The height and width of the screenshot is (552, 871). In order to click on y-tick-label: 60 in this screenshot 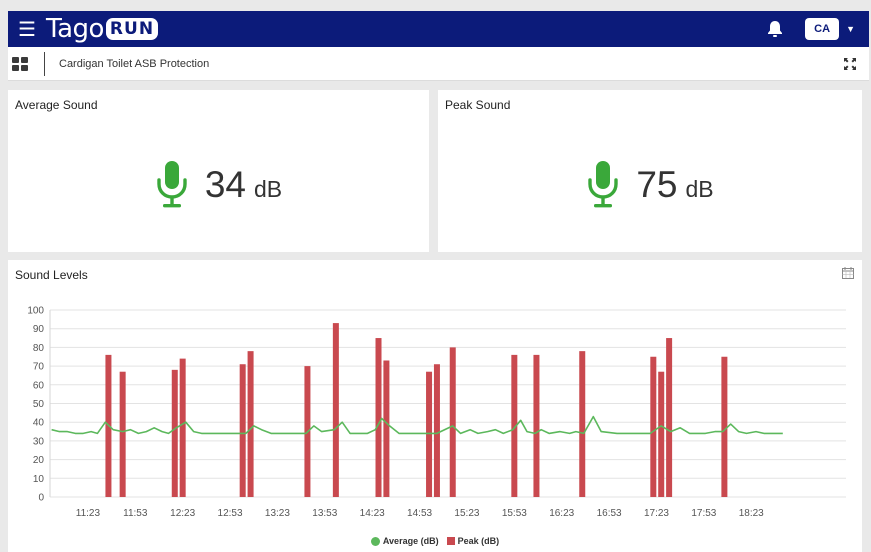, I will do `click(39, 385)`.